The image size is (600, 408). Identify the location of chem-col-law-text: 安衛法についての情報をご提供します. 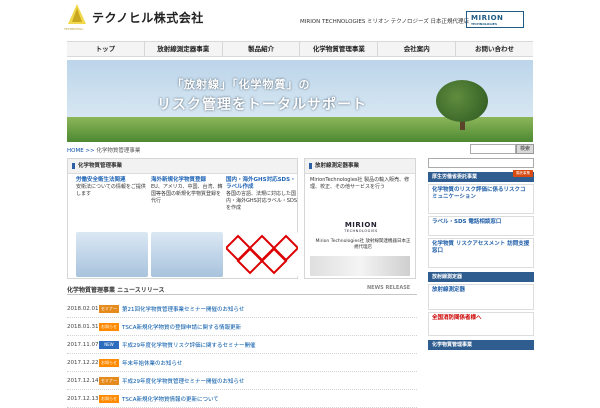
(111, 190).